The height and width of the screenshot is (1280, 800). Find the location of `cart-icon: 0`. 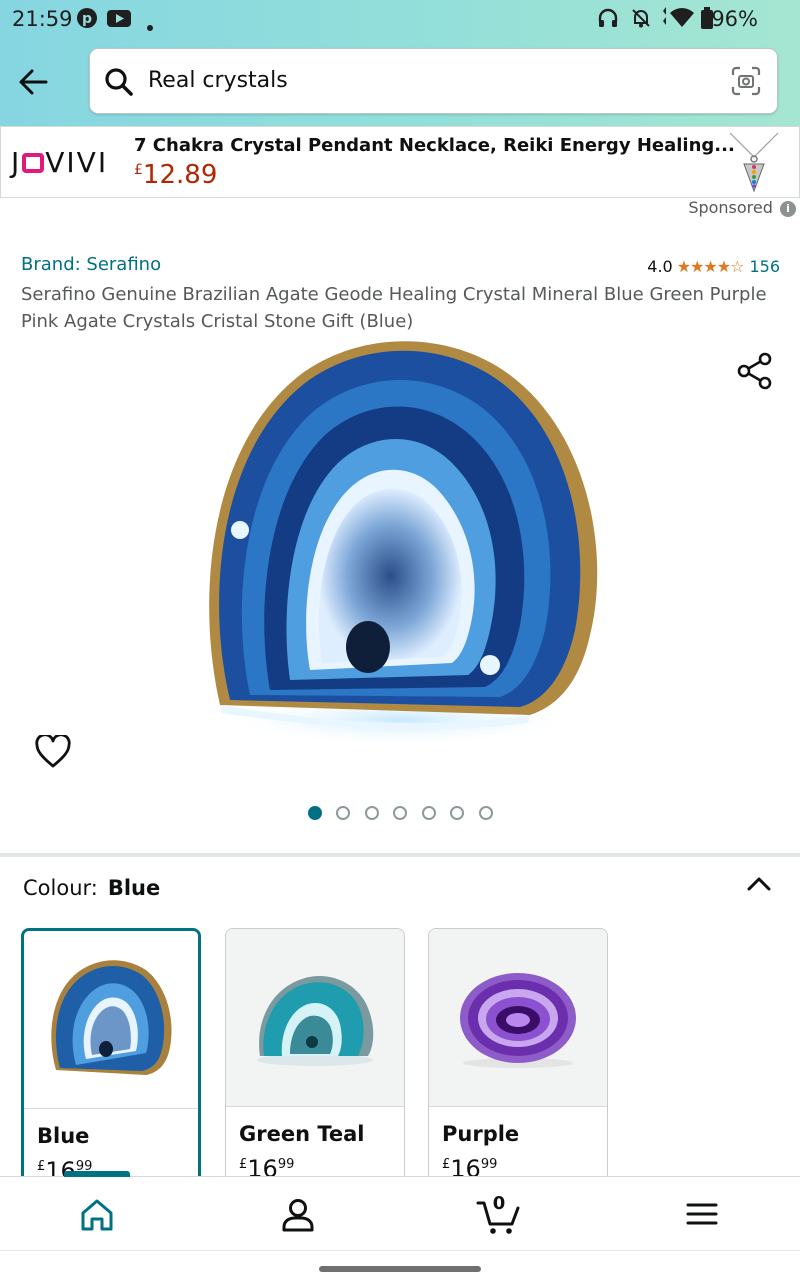

cart-icon: 0 is located at coordinates (499, 1215).